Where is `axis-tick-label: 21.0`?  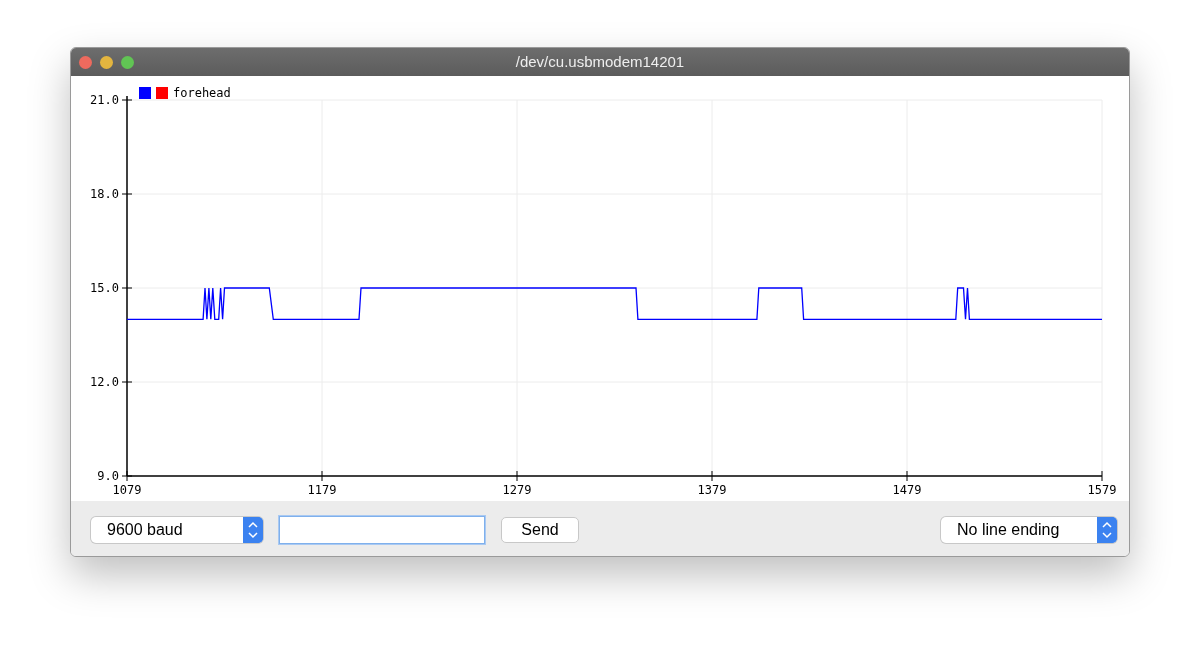 axis-tick-label: 21.0 is located at coordinates (104, 100).